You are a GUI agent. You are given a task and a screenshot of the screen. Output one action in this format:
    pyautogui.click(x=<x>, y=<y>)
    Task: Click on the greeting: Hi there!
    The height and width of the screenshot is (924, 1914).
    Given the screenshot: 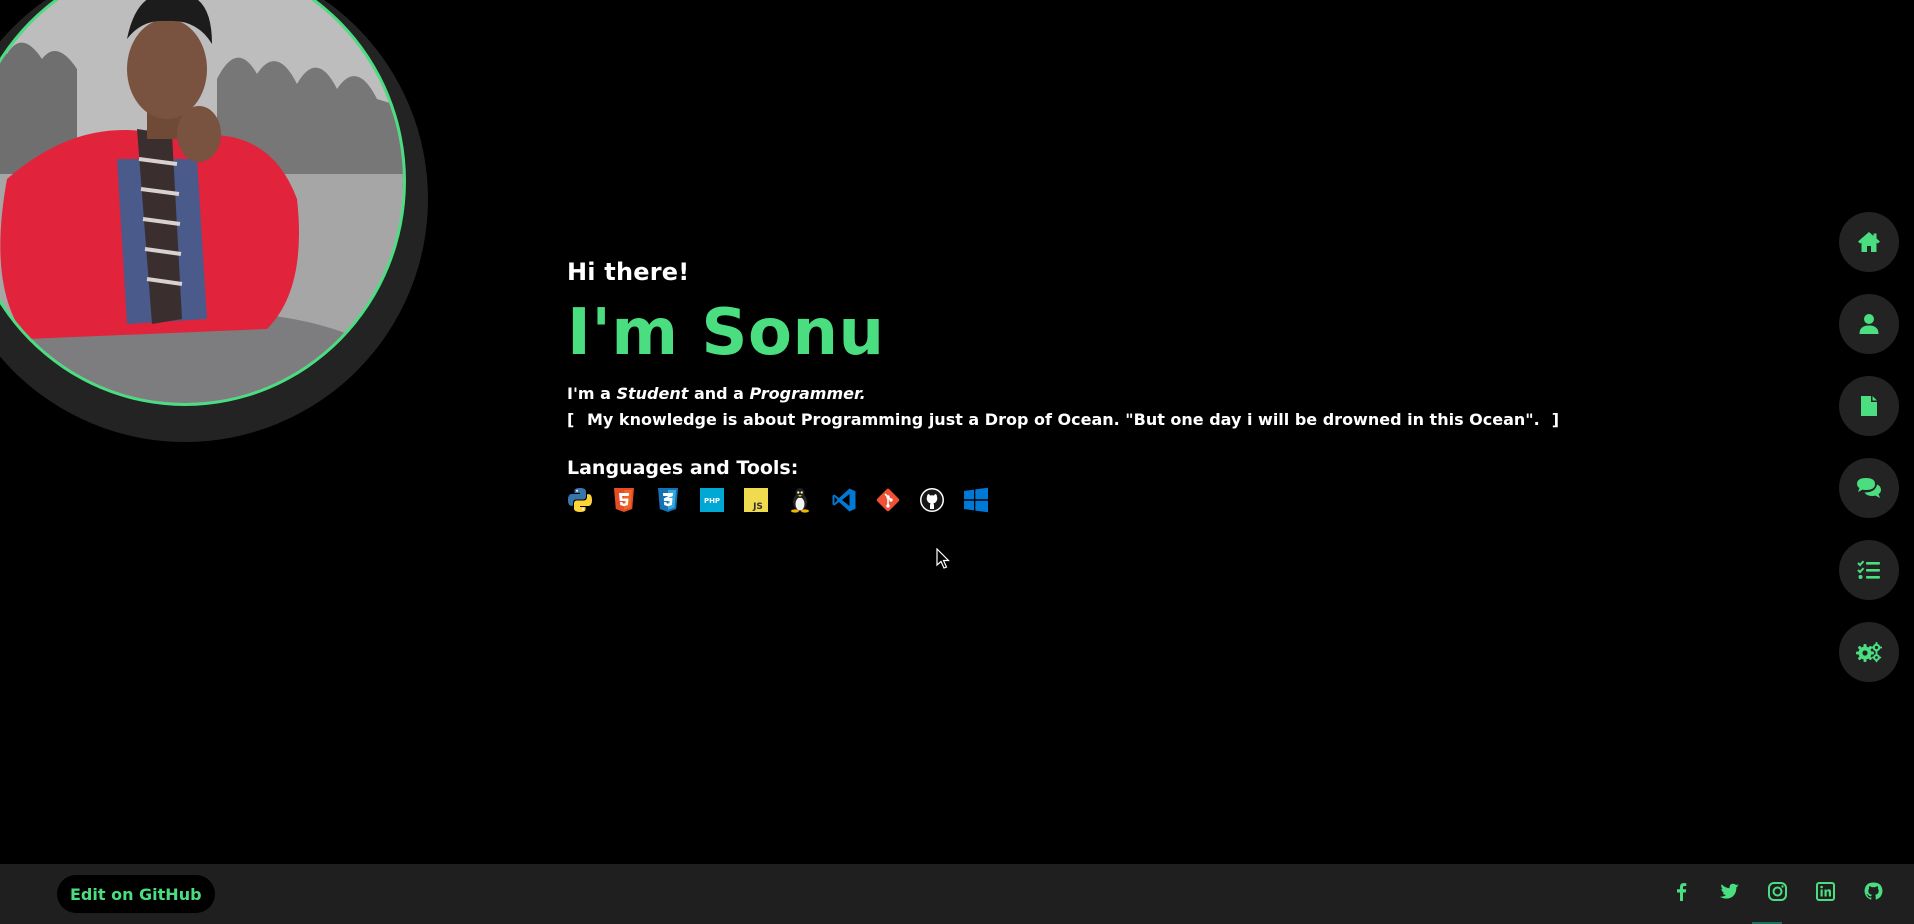 What is the action you would take?
    pyautogui.click(x=628, y=272)
    